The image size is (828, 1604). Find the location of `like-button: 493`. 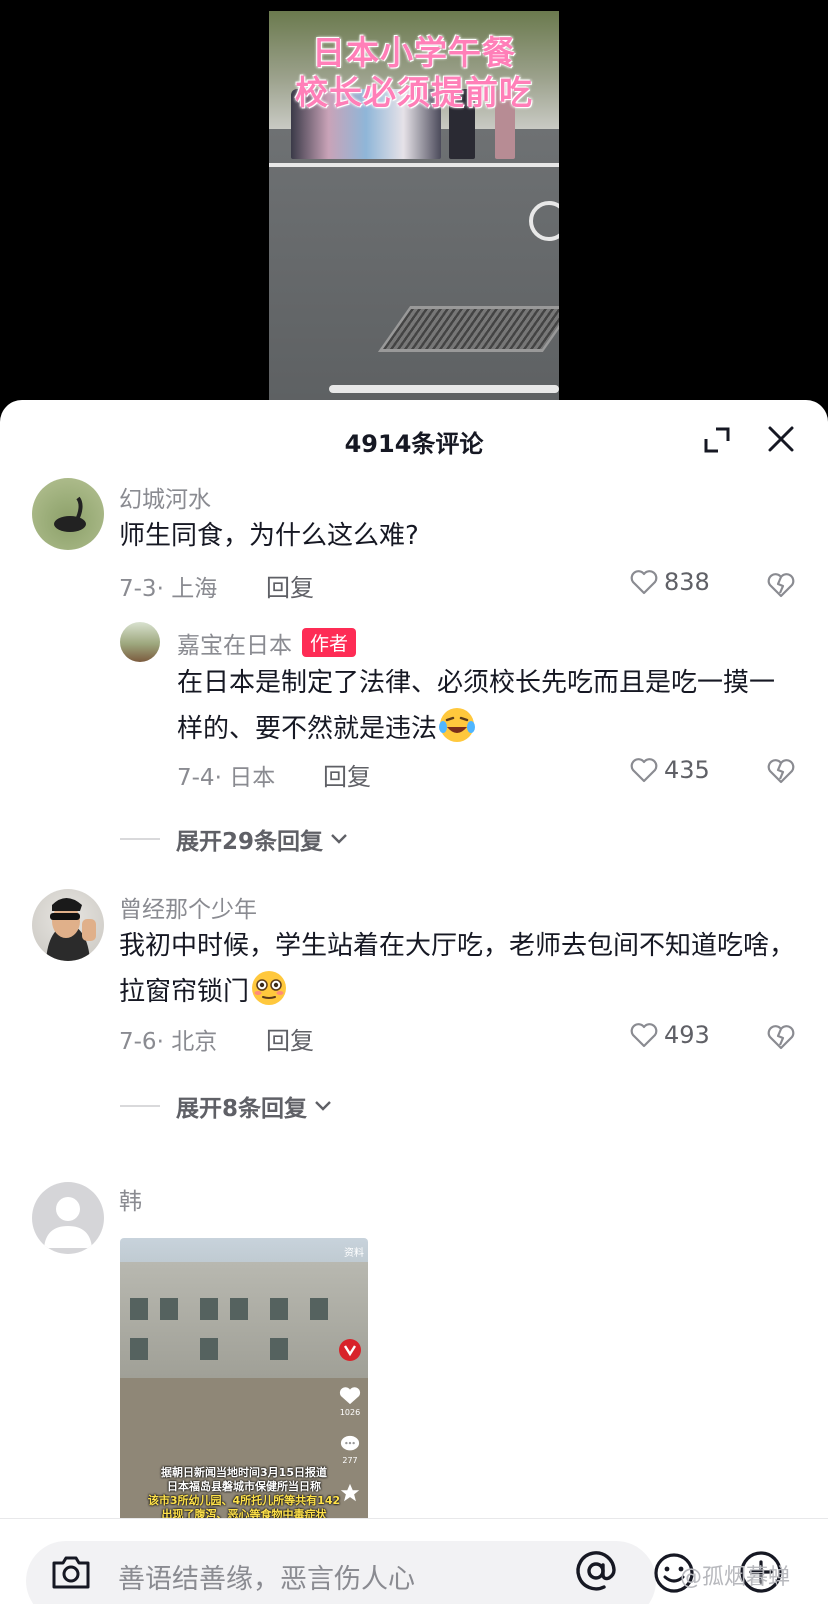

like-button: 493 is located at coordinates (670, 1035).